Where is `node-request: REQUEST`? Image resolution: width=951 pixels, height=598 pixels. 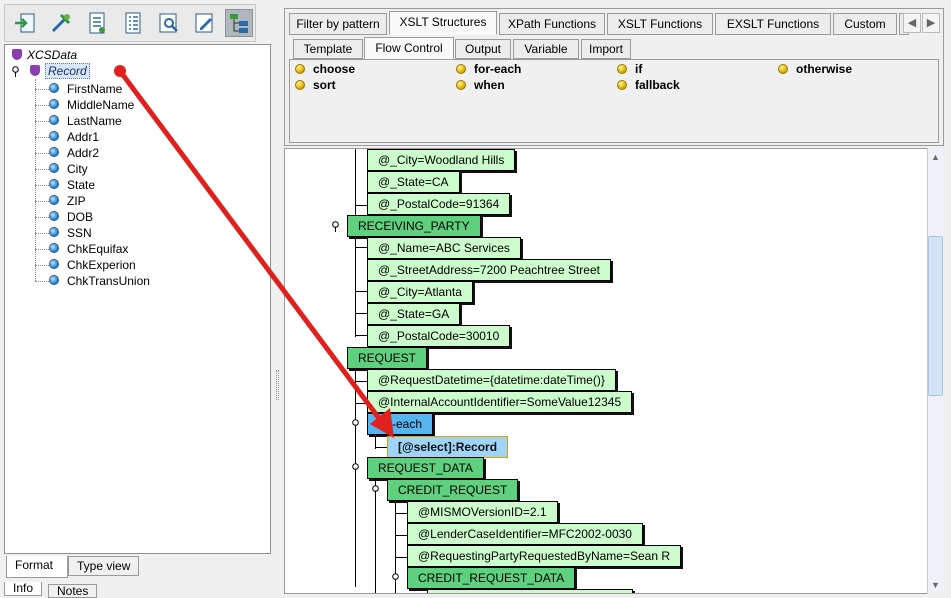
node-request: REQUEST is located at coordinates (387, 358).